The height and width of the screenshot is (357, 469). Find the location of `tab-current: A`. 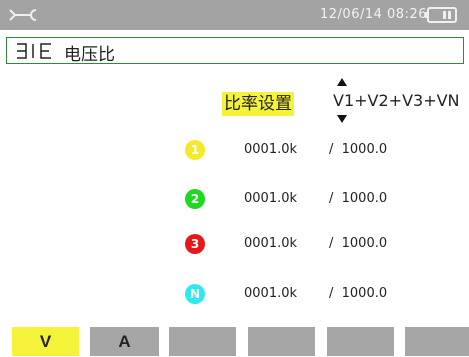

tab-current: A is located at coordinates (124, 341).